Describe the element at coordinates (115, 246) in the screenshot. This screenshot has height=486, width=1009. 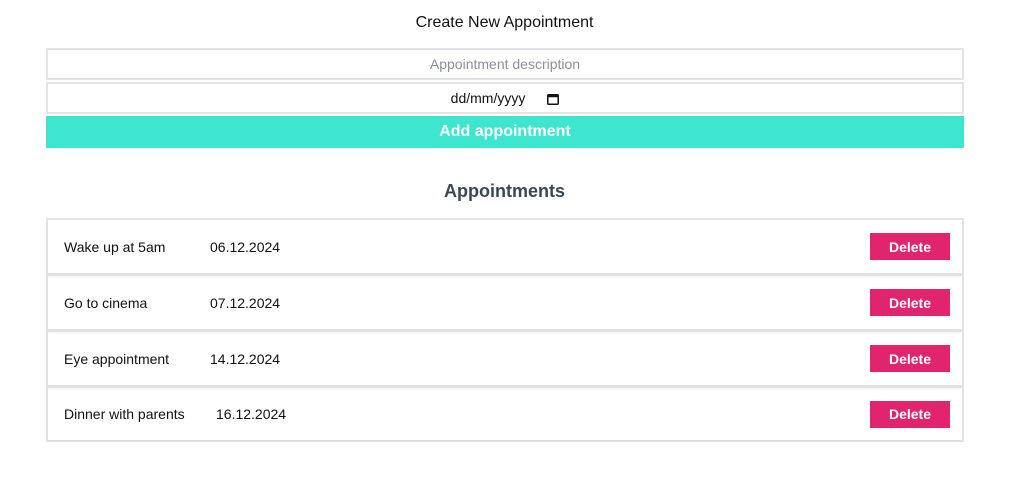
I see `appointment-description: Wake up at 5am` at that location.